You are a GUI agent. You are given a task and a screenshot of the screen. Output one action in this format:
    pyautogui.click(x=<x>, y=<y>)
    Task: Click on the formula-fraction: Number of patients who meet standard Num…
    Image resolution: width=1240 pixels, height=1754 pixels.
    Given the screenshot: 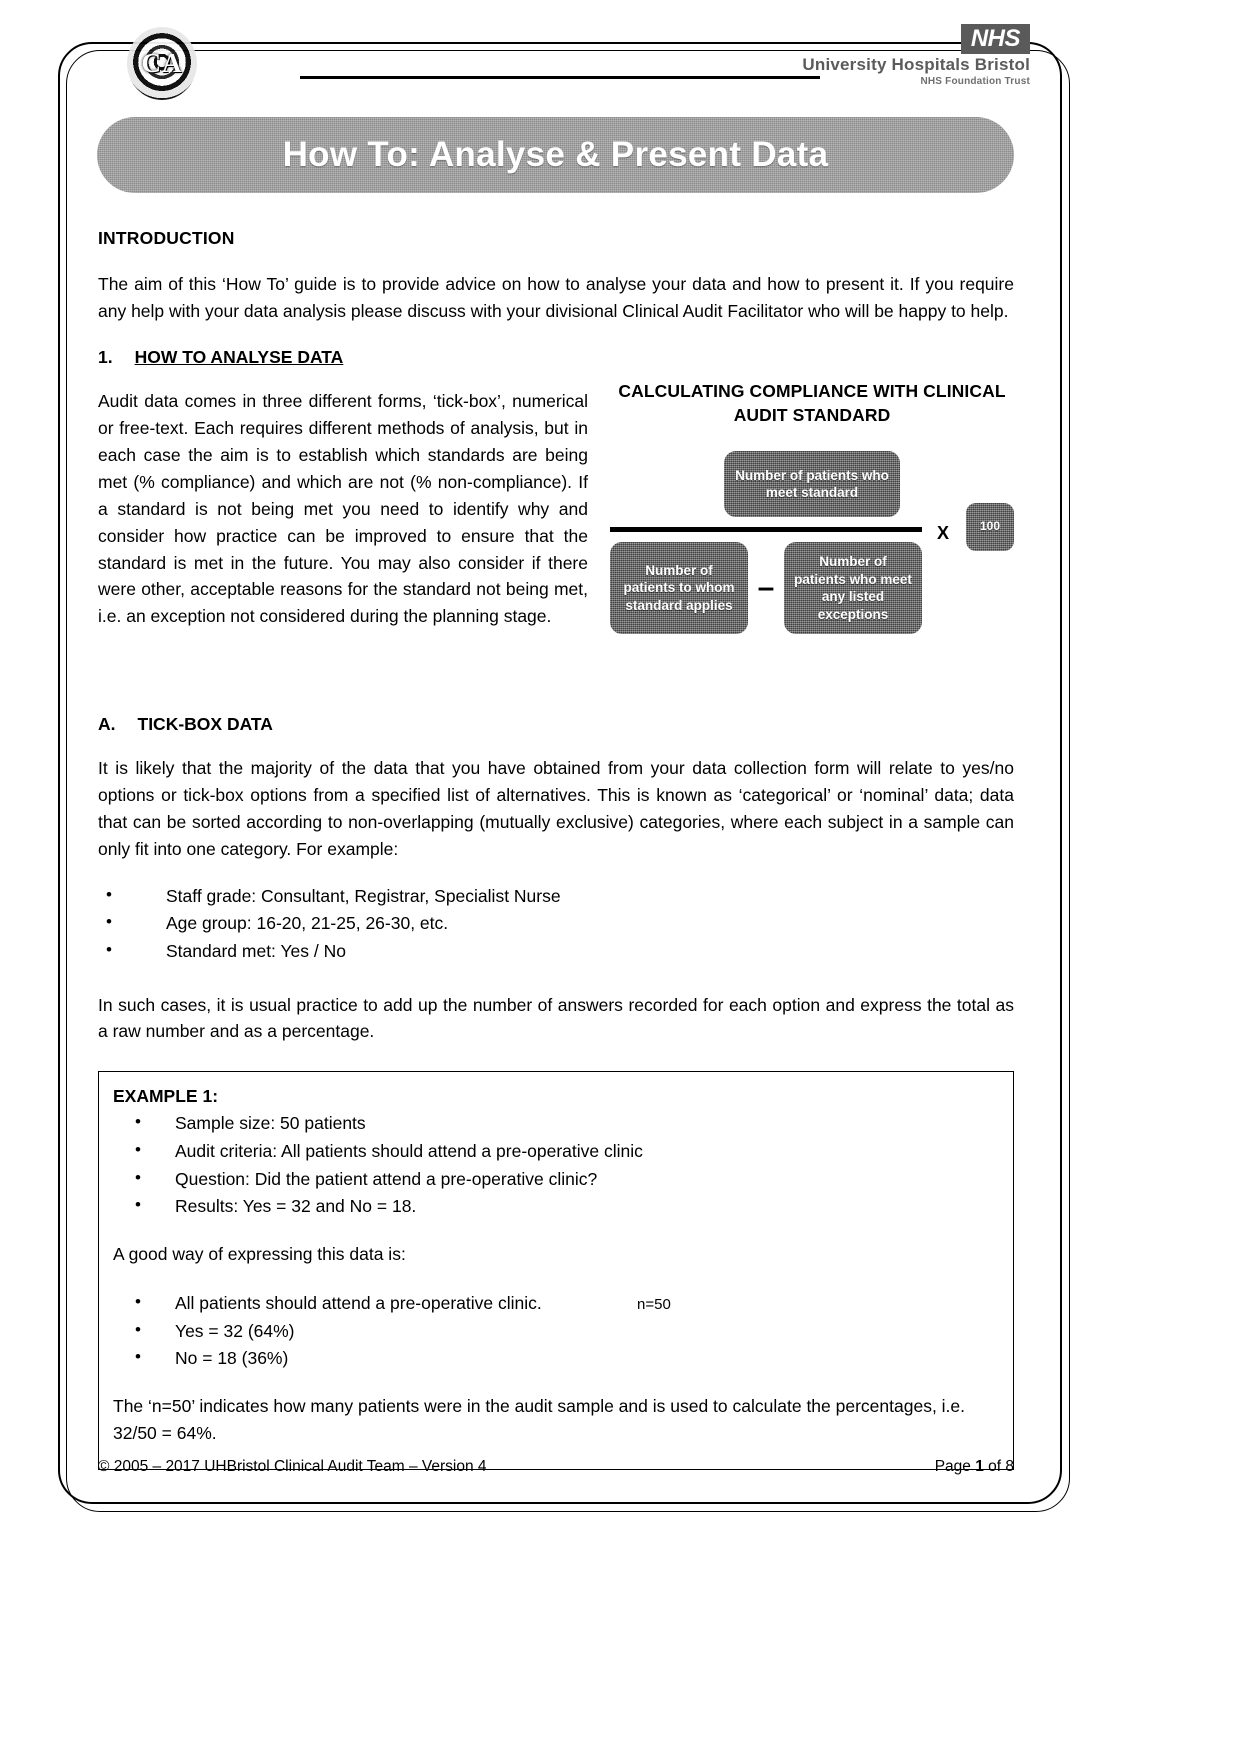 What is the action you would take?
    pyautogui.click(x=812, y=542)
    